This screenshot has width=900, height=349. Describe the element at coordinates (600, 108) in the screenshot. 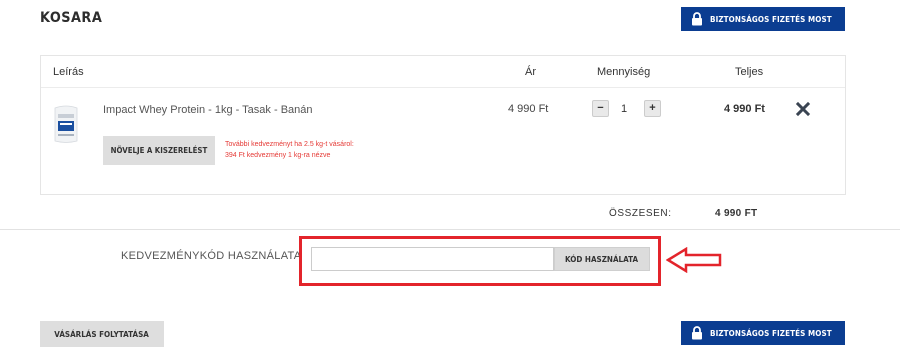

I see `quantity-decrease-button: −` at that location.